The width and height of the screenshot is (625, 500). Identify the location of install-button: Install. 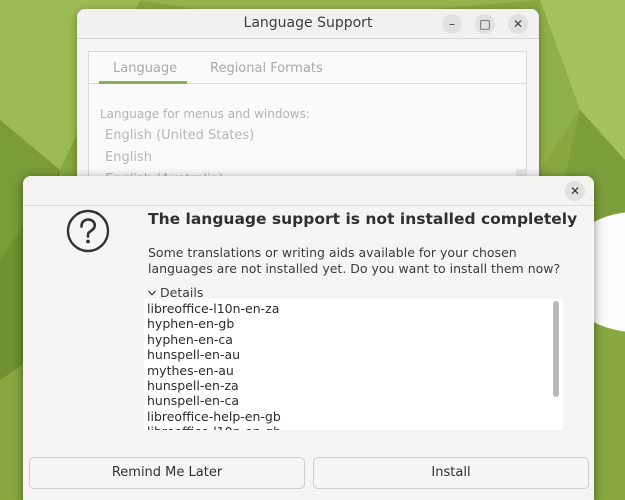
(451, 473).